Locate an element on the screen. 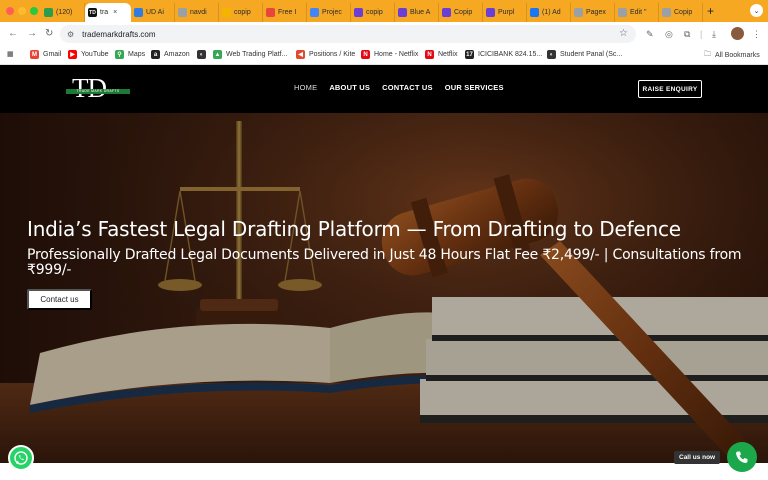  bookmark-favicon-icon: N is located at coordinates (365, 54).